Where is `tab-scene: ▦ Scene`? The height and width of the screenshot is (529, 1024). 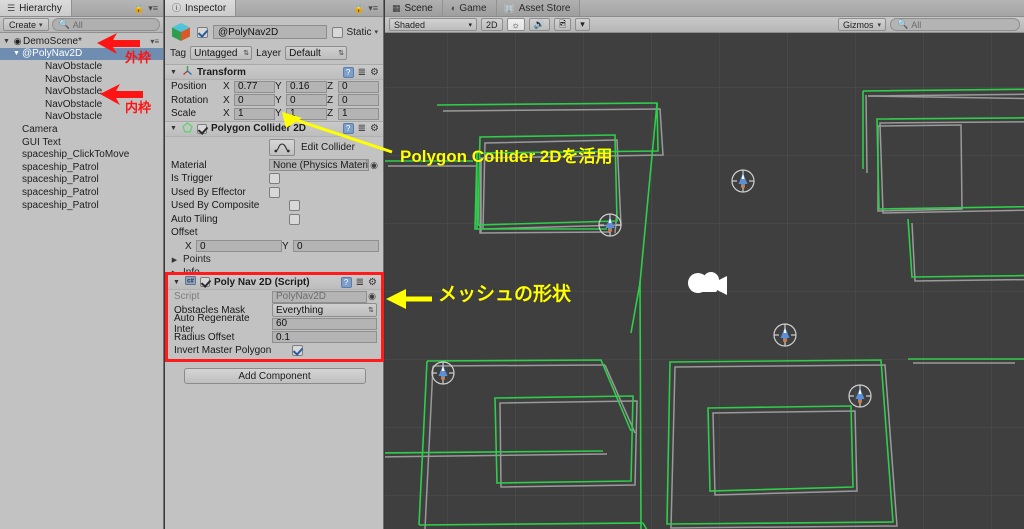
tab-scene: ▦ Scene is located at coordinates (414, 8).